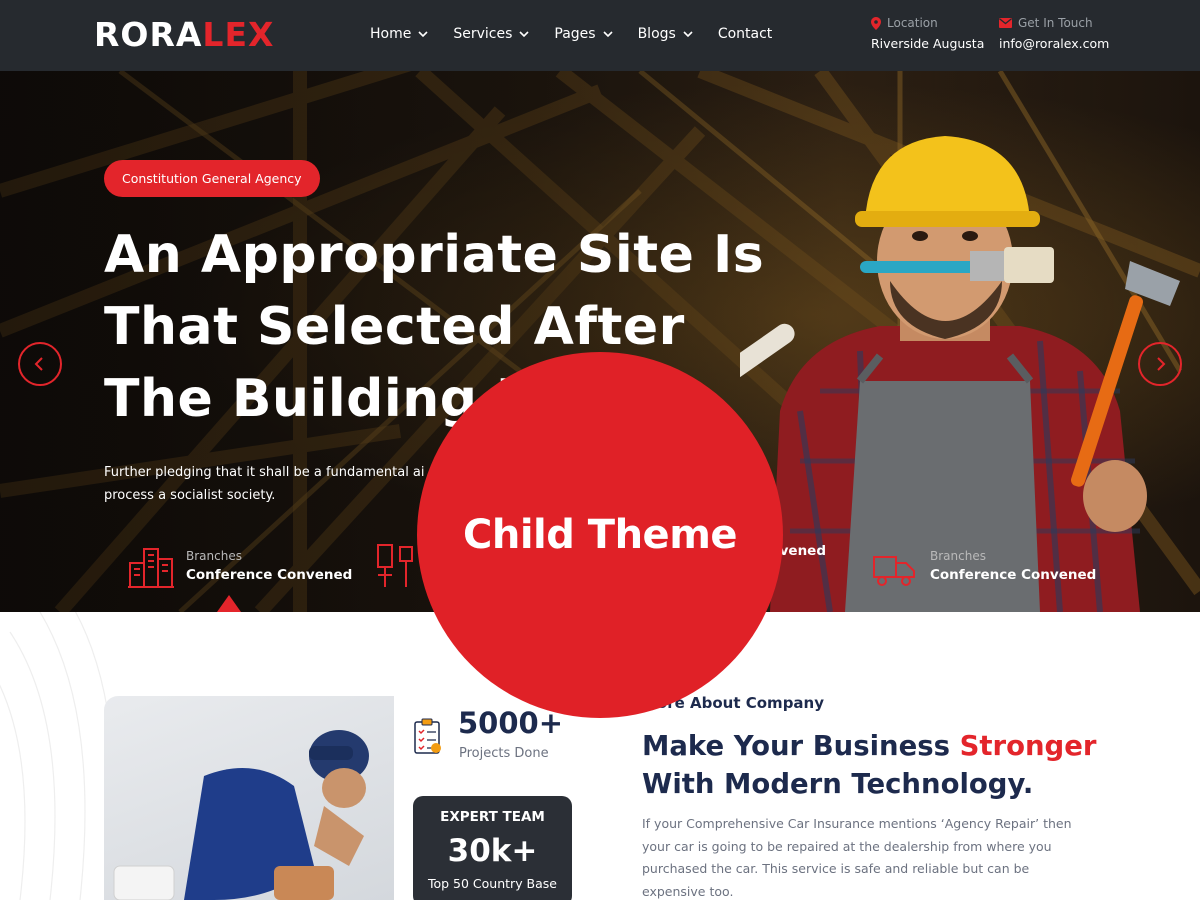  What do you see at coordinates (504, 753) in the screenshot?
I see `projects-caption: Projects Done` at bounding box center [504, 753].